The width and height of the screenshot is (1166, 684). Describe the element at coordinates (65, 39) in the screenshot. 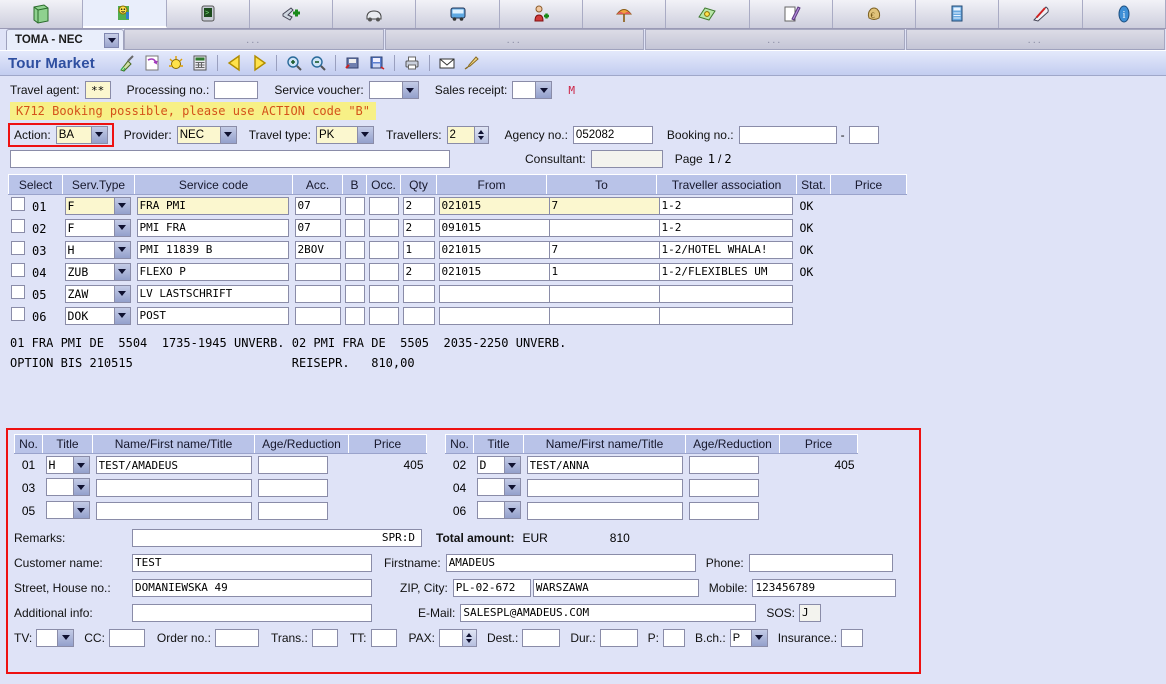

I see `tab-toma-nec: TOMA - NEC` at that location.